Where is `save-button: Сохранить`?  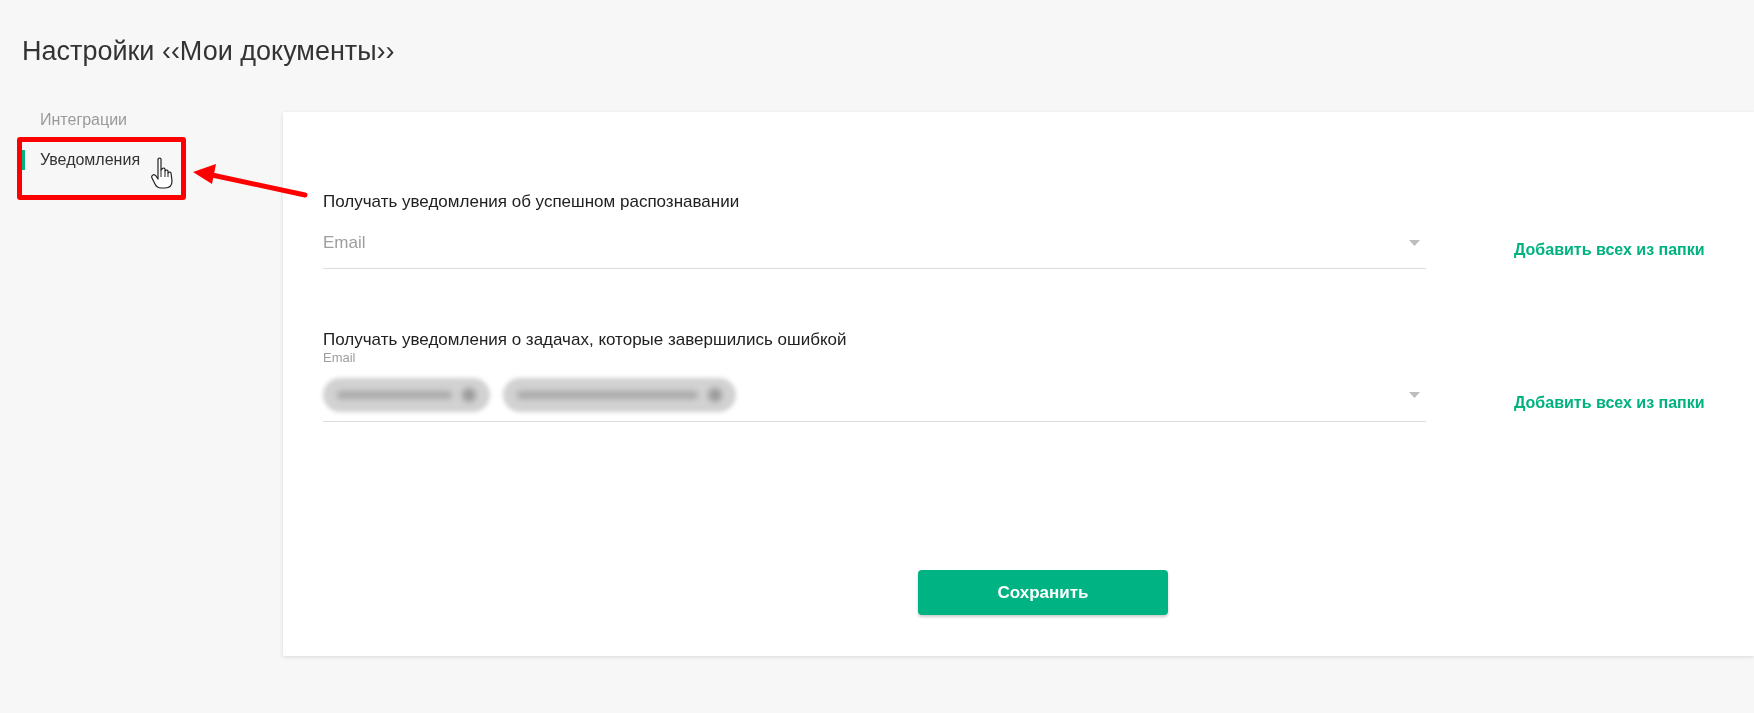 save-button: Сохранить is located at coordinates (1043, 592).